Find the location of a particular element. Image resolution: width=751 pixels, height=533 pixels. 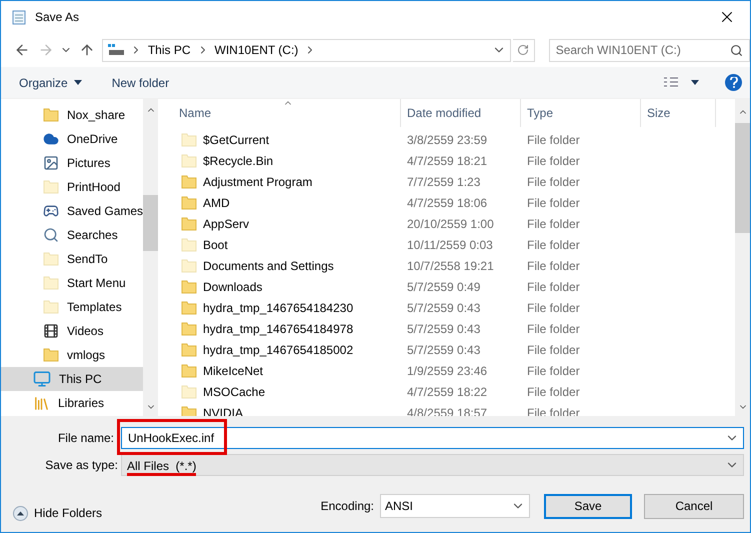

monitor-icon is located at coordinates (42, 379).